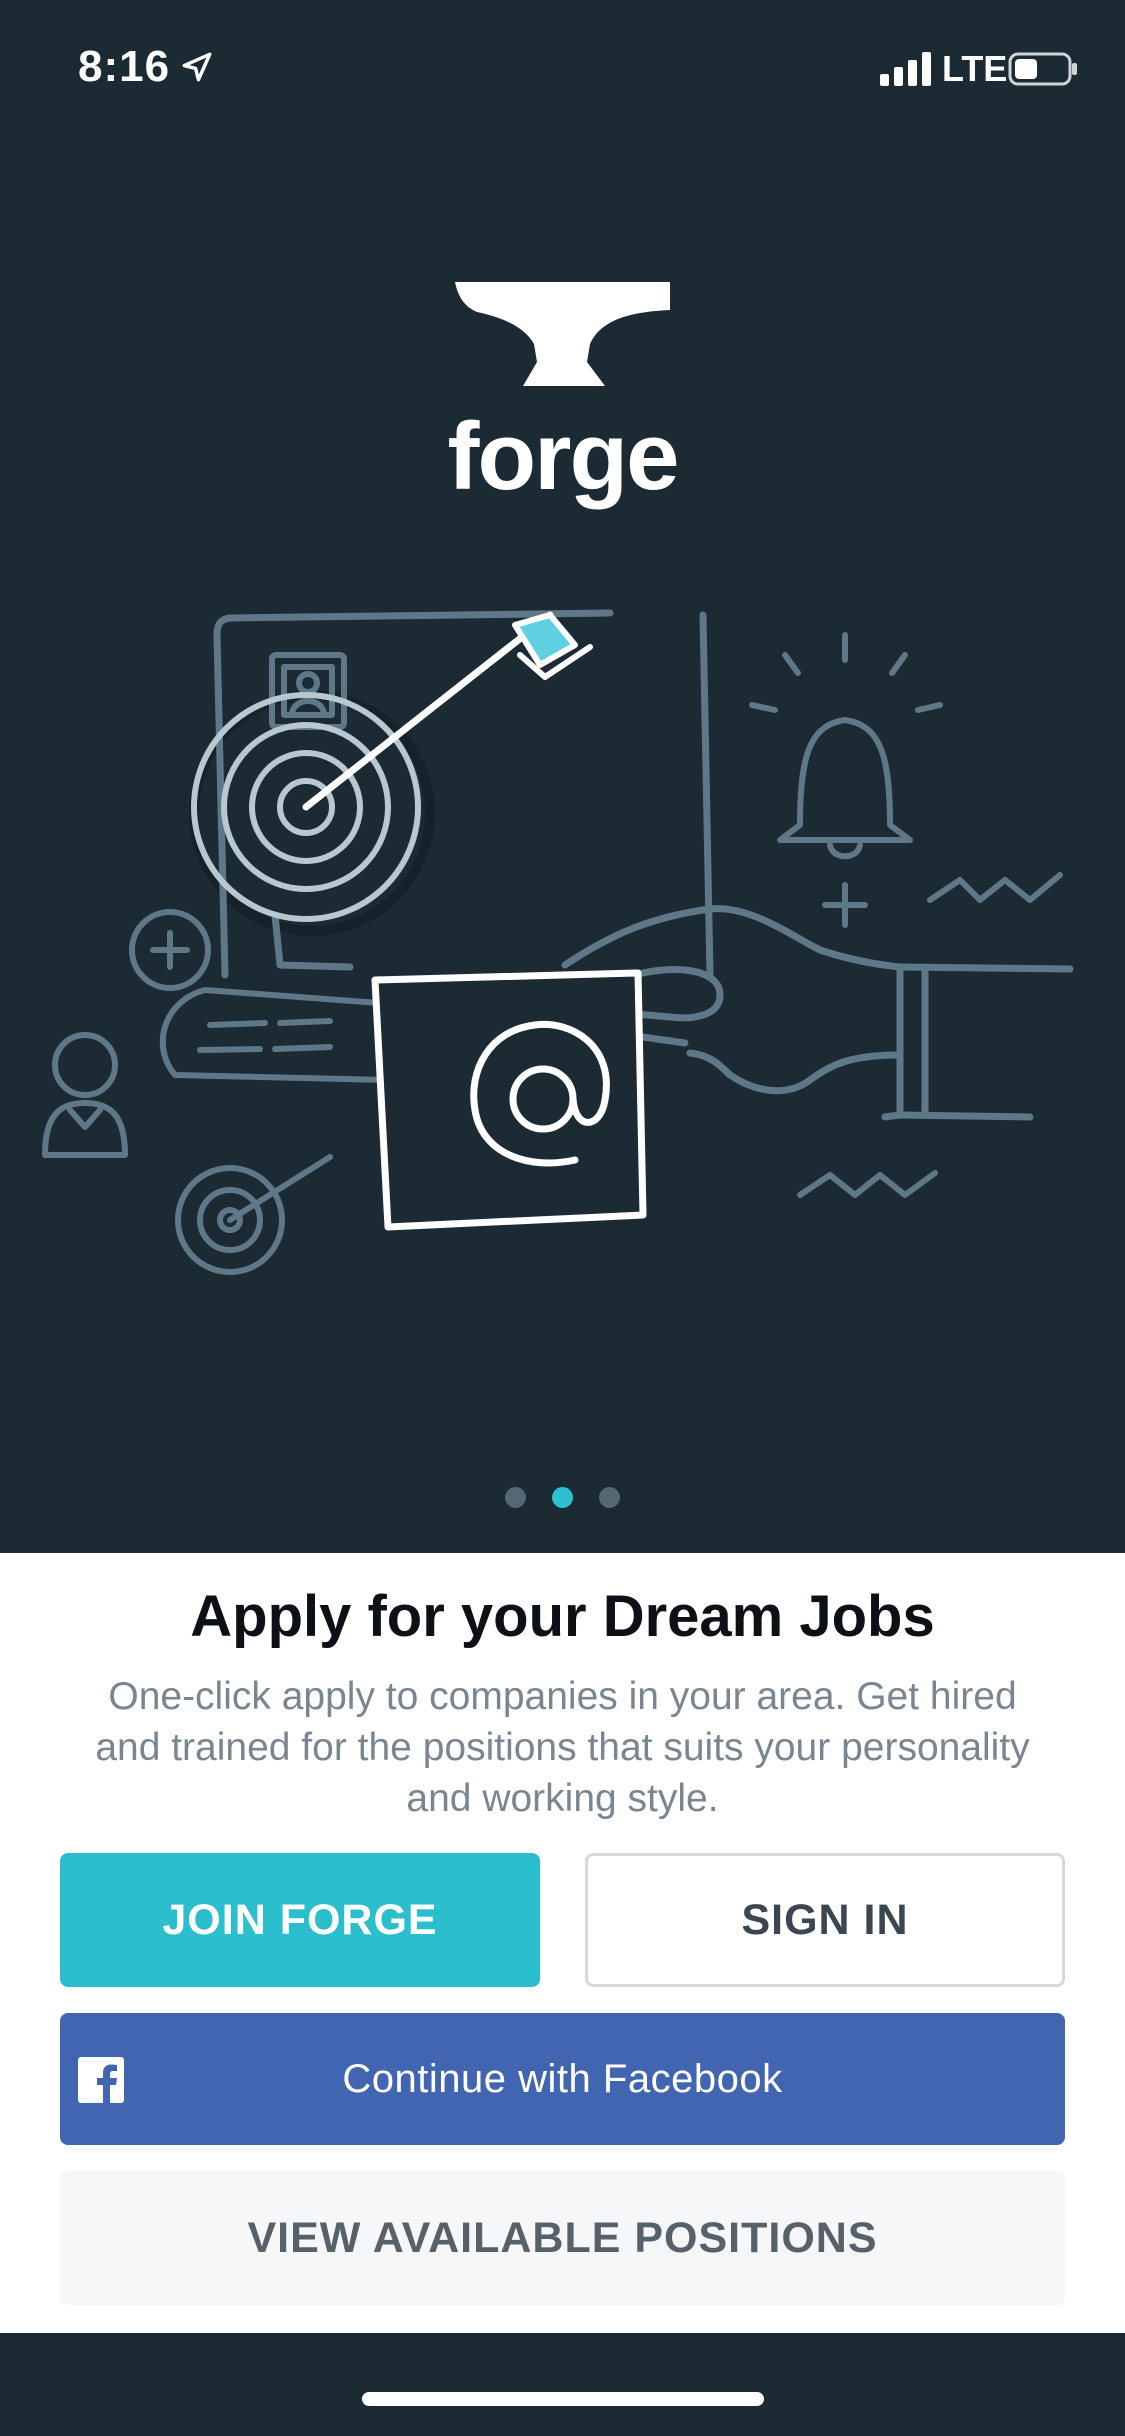 The width and height of the screenshot is (1125, 2436). What do you see at coordinates (85, 1095) in the screenshot?
I see `person-icon` at bounding box center [85, 1095].